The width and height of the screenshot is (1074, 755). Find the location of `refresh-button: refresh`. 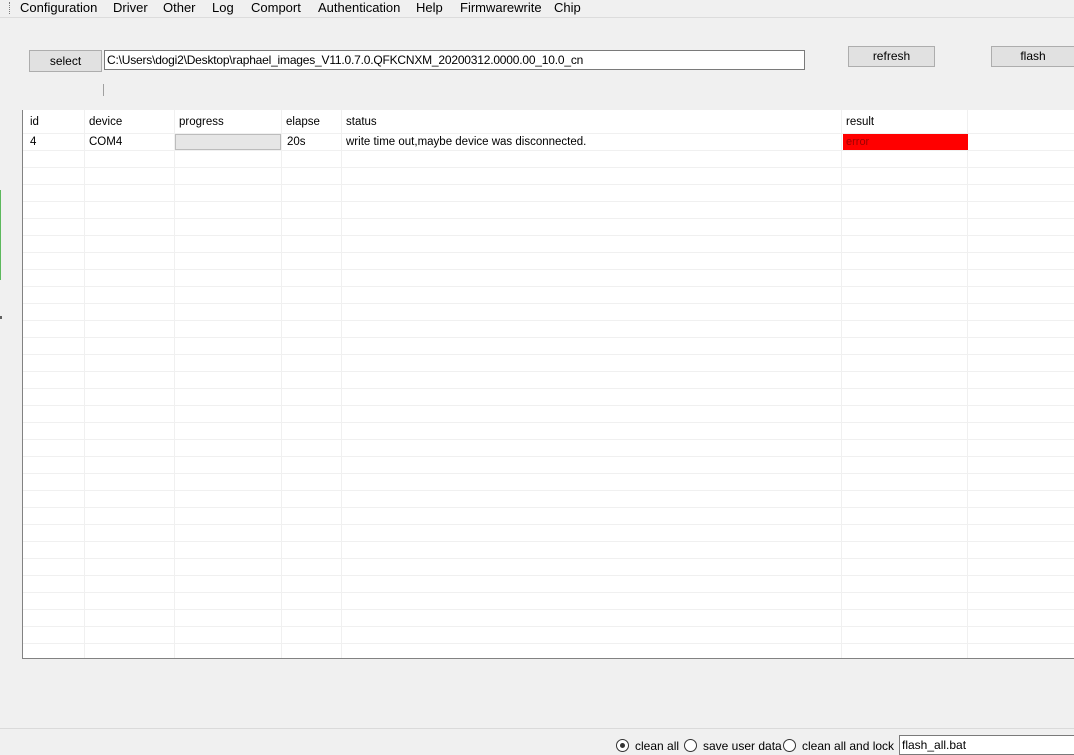

refresh-button: refresh is located at coordinates (891, 56).